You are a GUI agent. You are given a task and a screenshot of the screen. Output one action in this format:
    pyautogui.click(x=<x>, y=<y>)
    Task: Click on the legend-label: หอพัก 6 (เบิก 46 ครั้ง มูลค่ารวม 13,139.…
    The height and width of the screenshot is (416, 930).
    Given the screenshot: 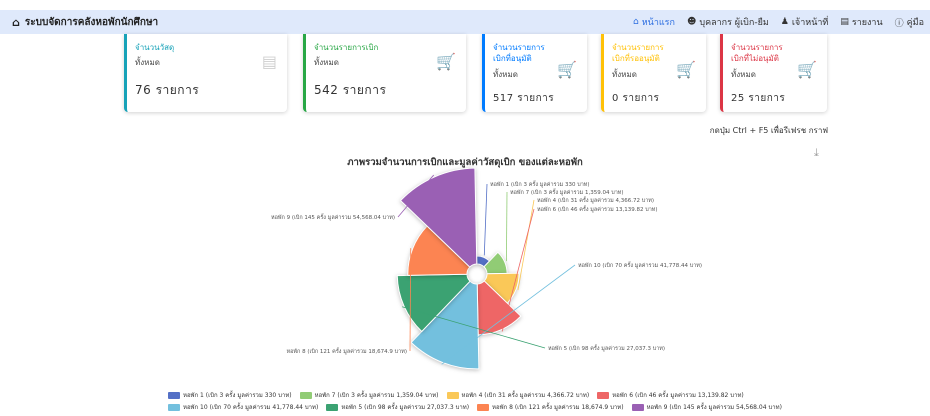 What is the action you would take?
    pyautogui.click(x=678, y=395)
    